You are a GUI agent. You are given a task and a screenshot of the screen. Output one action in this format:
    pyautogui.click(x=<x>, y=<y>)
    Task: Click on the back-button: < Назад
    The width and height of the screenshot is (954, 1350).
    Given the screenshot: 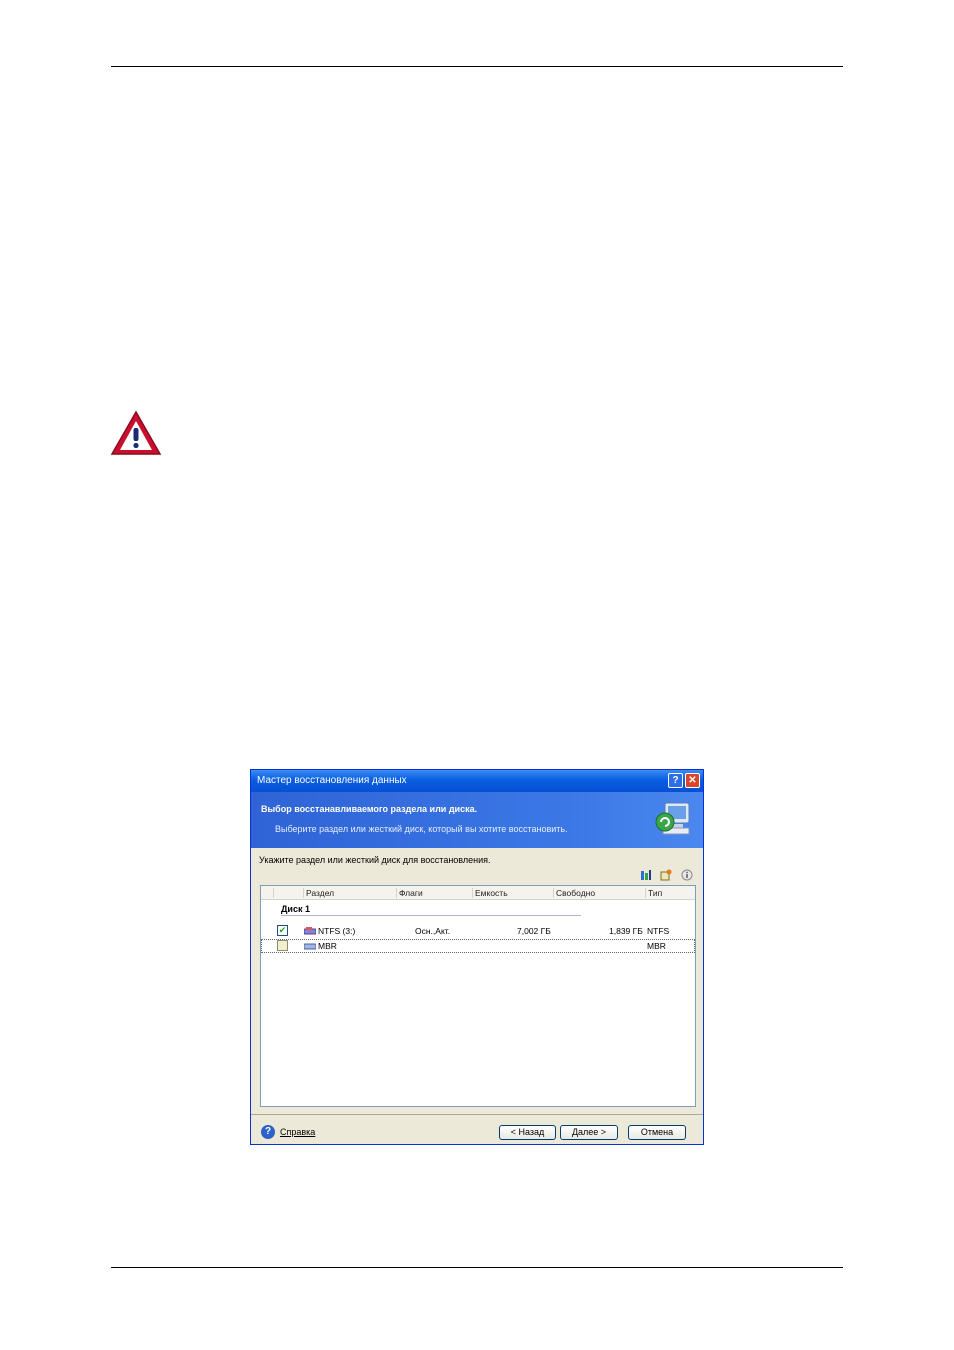 What is the action you would take?
    pyautogui.click(x=527, y=1132)
    